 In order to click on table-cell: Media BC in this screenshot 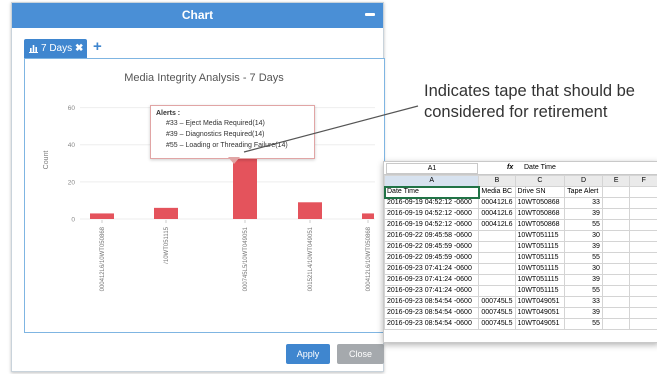, I will do `click(497, 192)`.